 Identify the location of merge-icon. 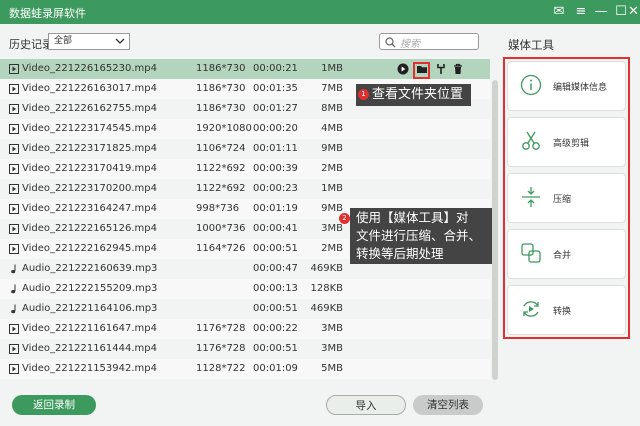
(531, 253).